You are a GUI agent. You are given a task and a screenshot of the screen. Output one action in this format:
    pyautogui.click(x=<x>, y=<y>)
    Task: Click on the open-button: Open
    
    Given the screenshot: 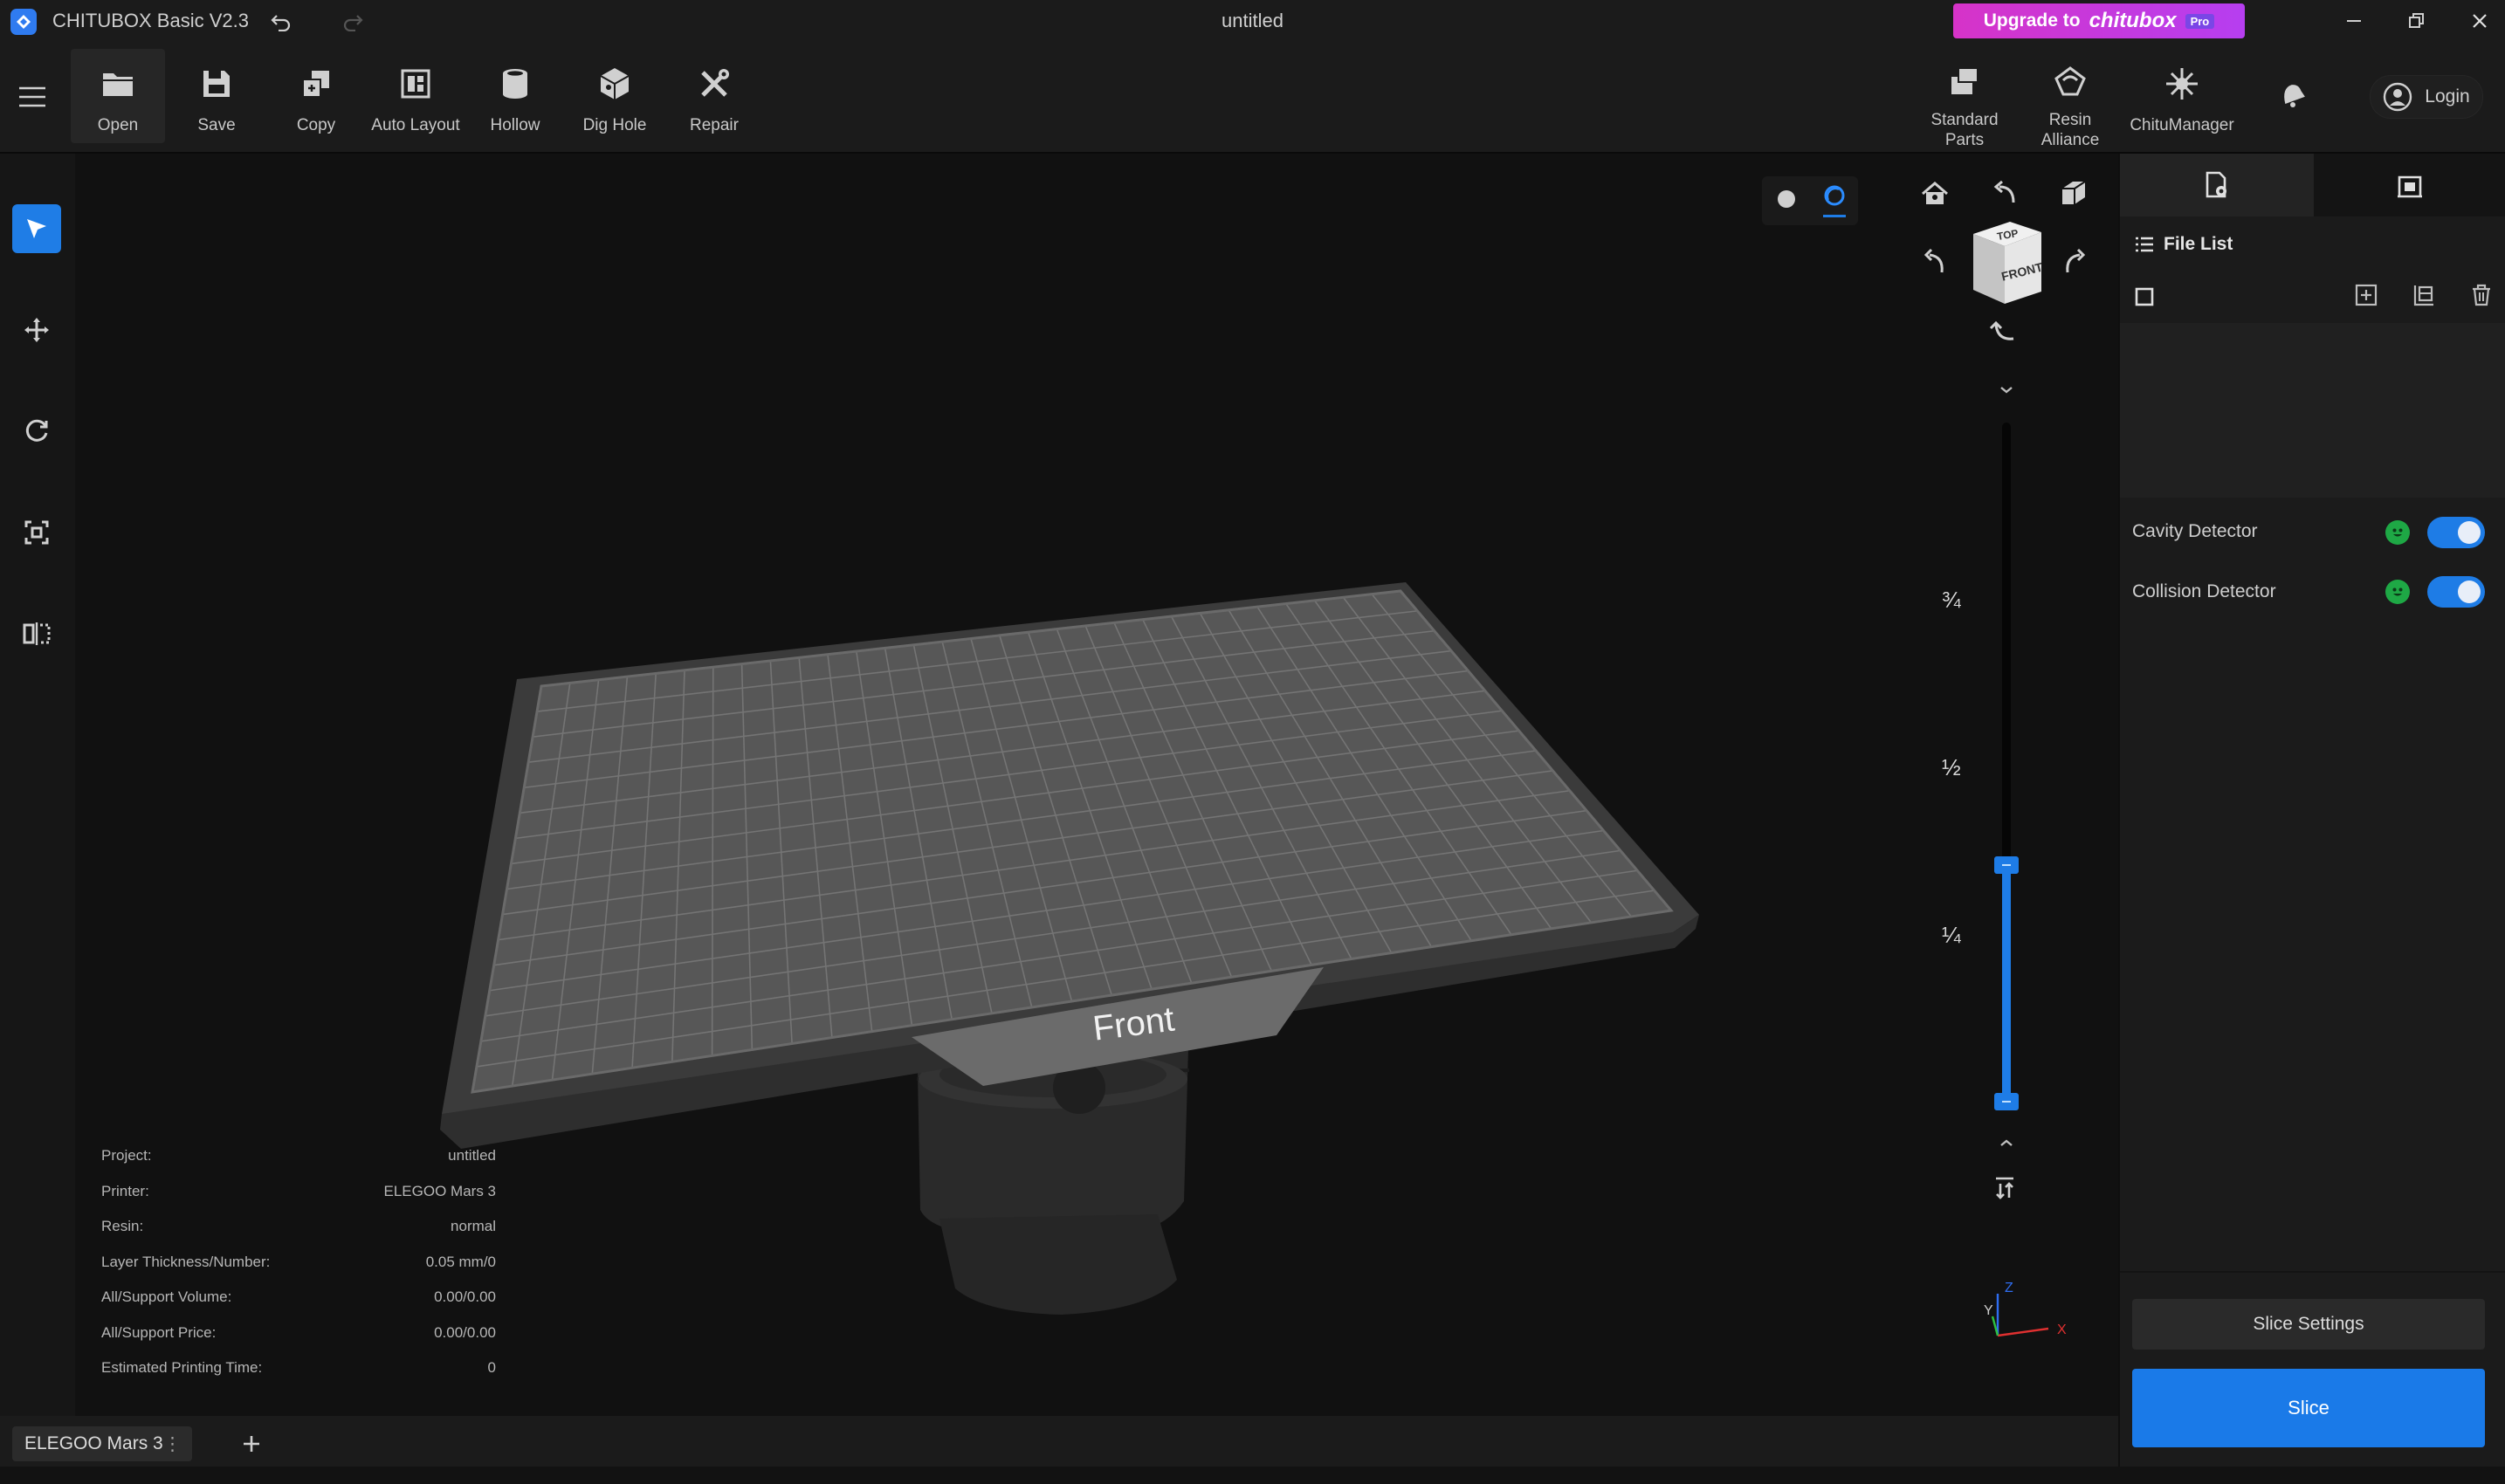 What is the action you would take?
    pyautogui.click(x=118, y=96)
    